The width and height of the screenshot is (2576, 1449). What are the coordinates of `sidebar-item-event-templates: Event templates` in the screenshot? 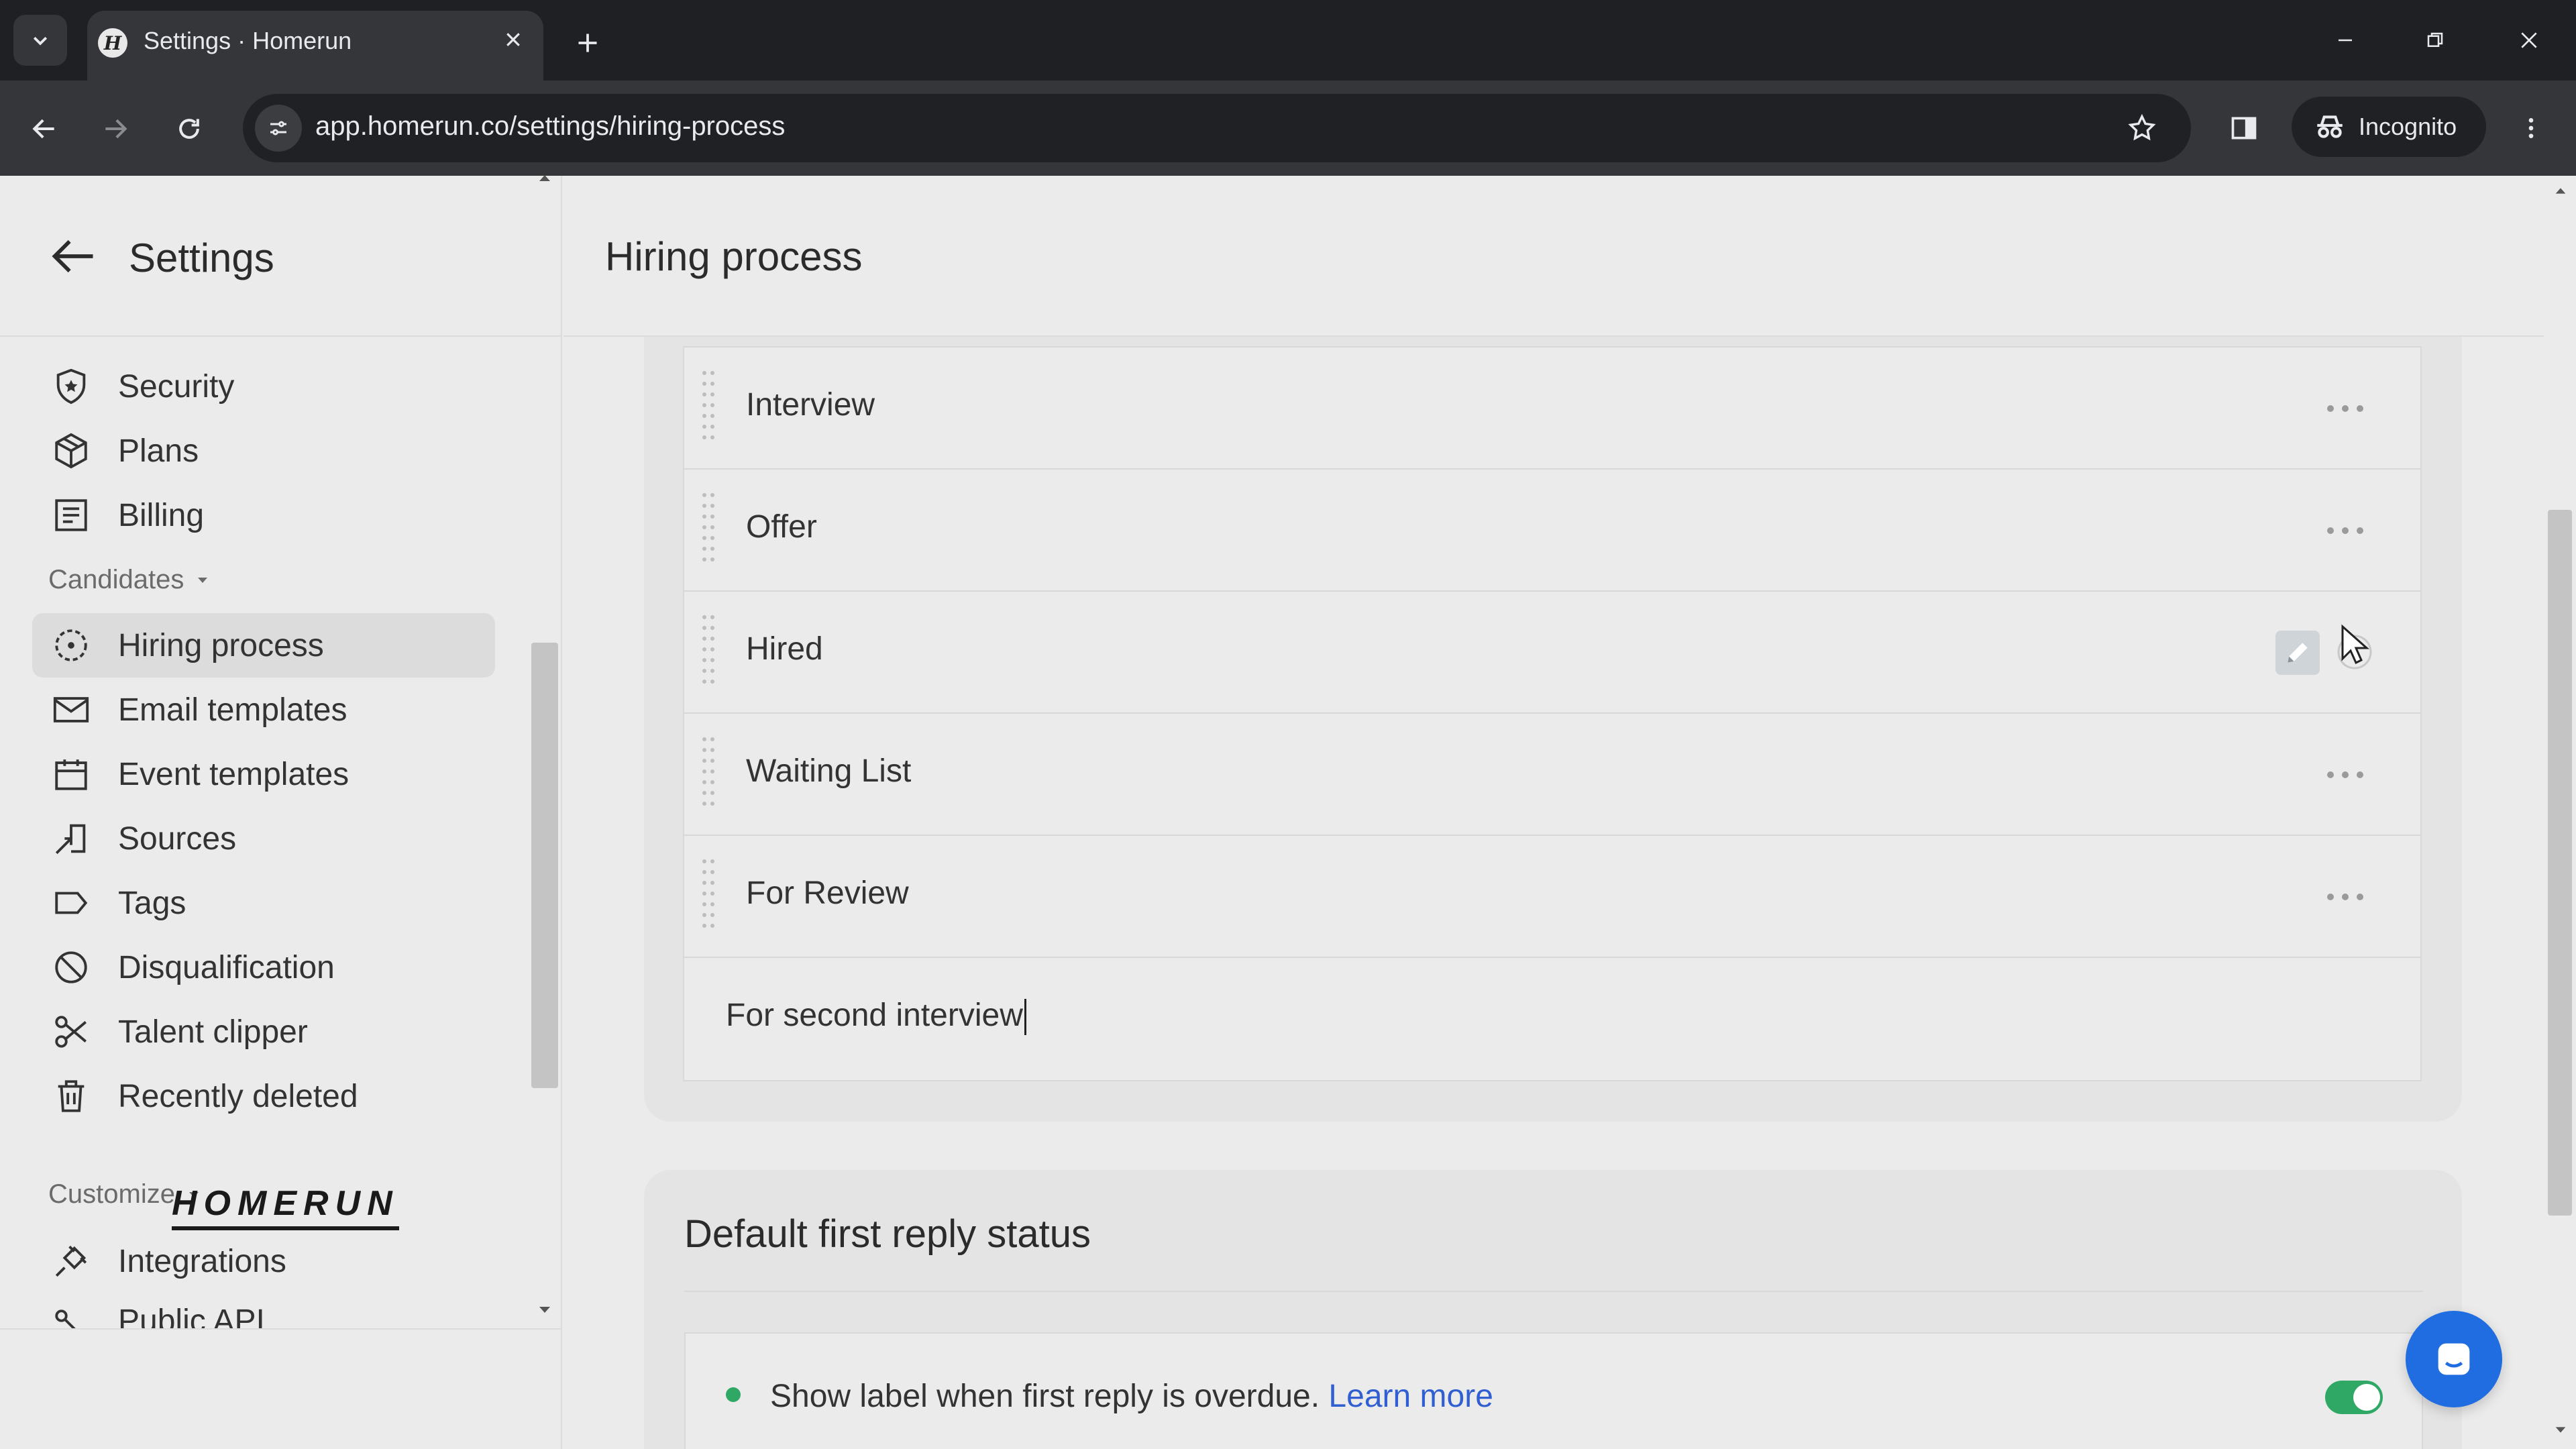 It's located at (263, 774).